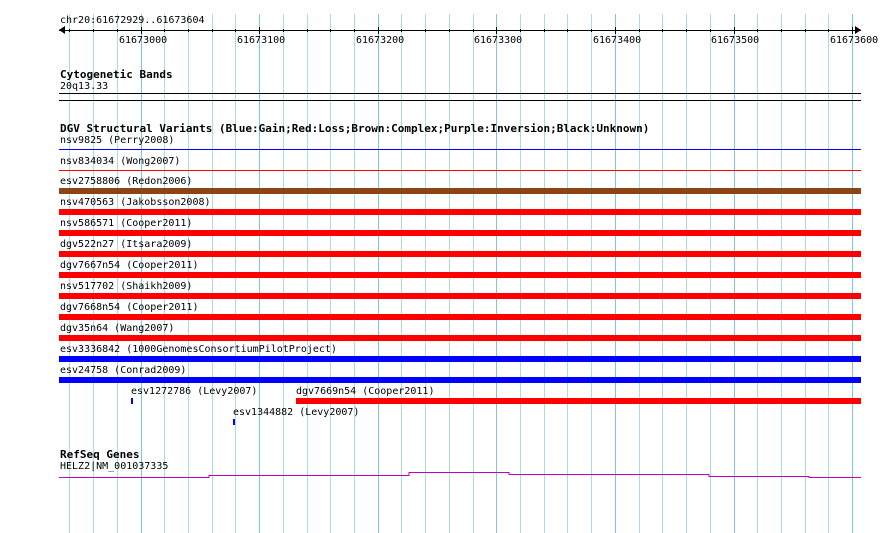  Describe the element at coordinates (143, 40) in the screenshot. I see `ruler-tick-label: 61673000` at that location.